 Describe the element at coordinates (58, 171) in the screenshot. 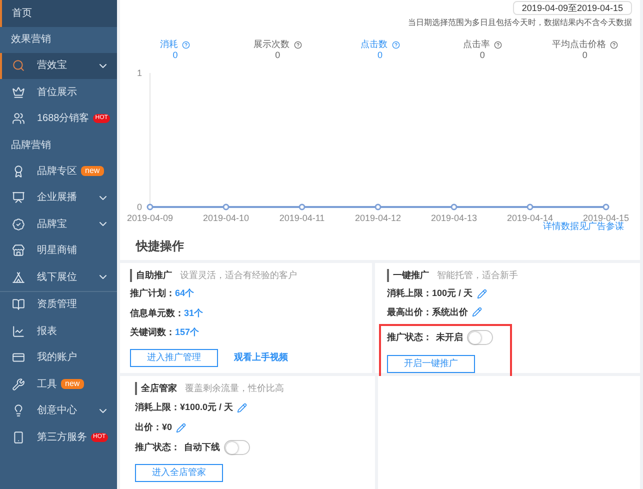

I see `sidebar-item: 品牌专区 new` at that location.